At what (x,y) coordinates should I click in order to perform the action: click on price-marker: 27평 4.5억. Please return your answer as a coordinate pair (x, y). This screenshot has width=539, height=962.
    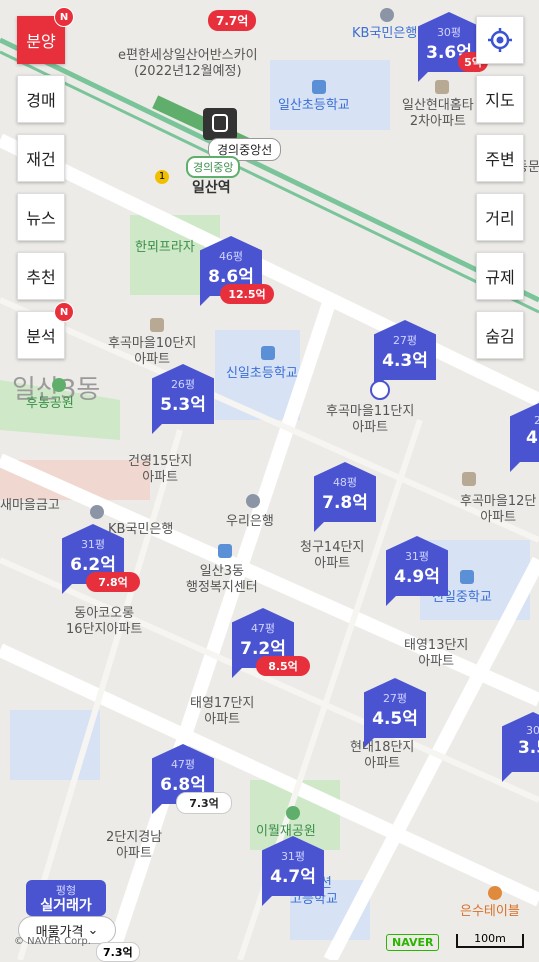
    Looking at the image, I should click on (395, 713).